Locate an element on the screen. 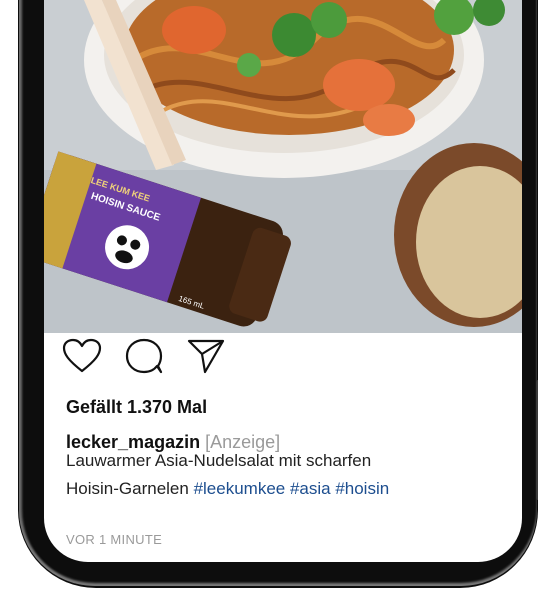 Image resolution: width=538 pixels, height=590 pixels. likes-count: Gefällt 1.370 Mal is located at coordinates (136, 407).